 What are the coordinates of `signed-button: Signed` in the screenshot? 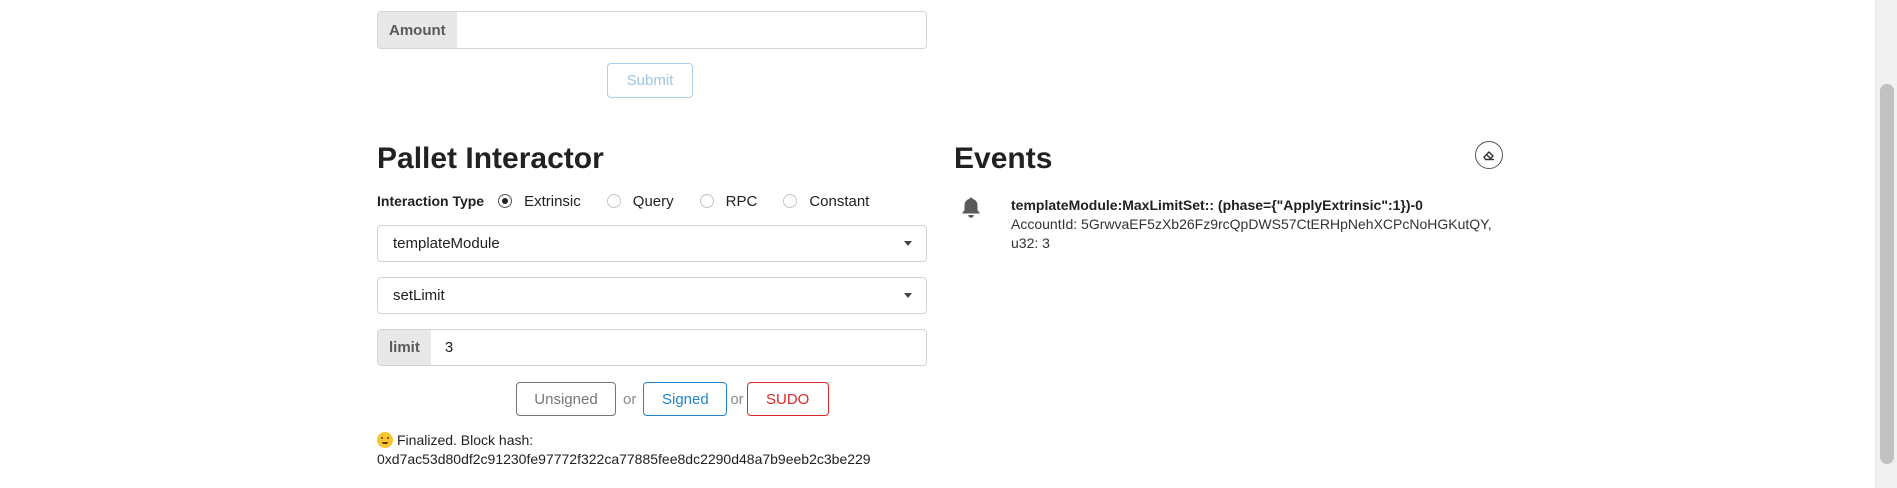 It's located at (685, 399).